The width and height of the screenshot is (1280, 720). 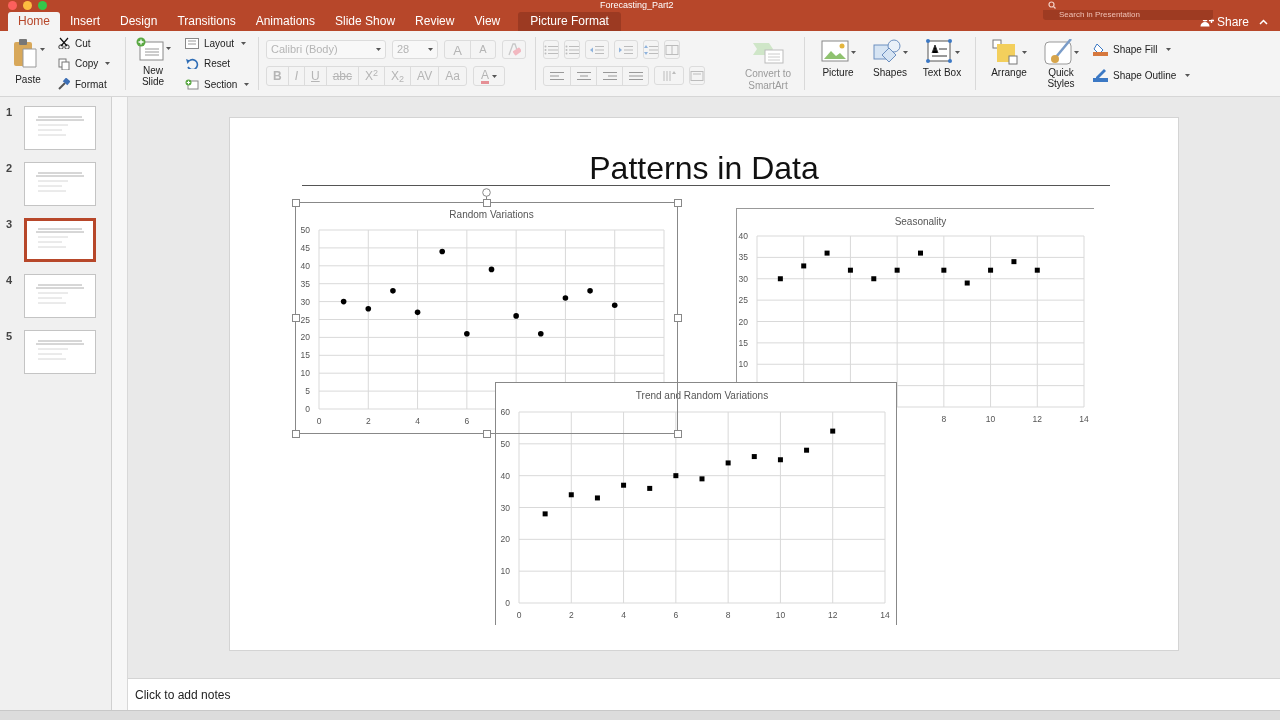 I want to click on axis-tick-label: 30, so click(x=743, y=278).